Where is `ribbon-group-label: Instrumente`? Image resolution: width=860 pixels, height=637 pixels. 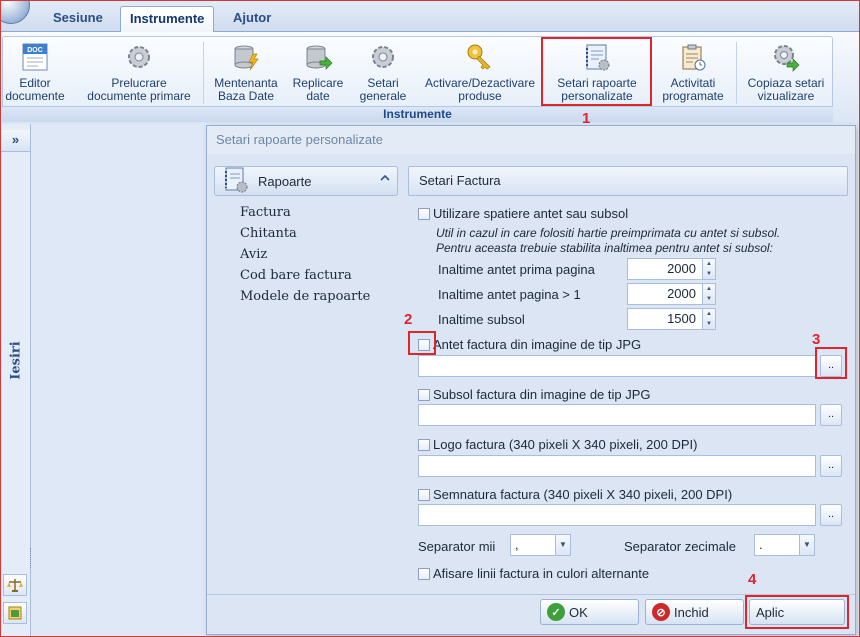
ribbon-group-label: Instrumente is located at coordinates (417, 114).